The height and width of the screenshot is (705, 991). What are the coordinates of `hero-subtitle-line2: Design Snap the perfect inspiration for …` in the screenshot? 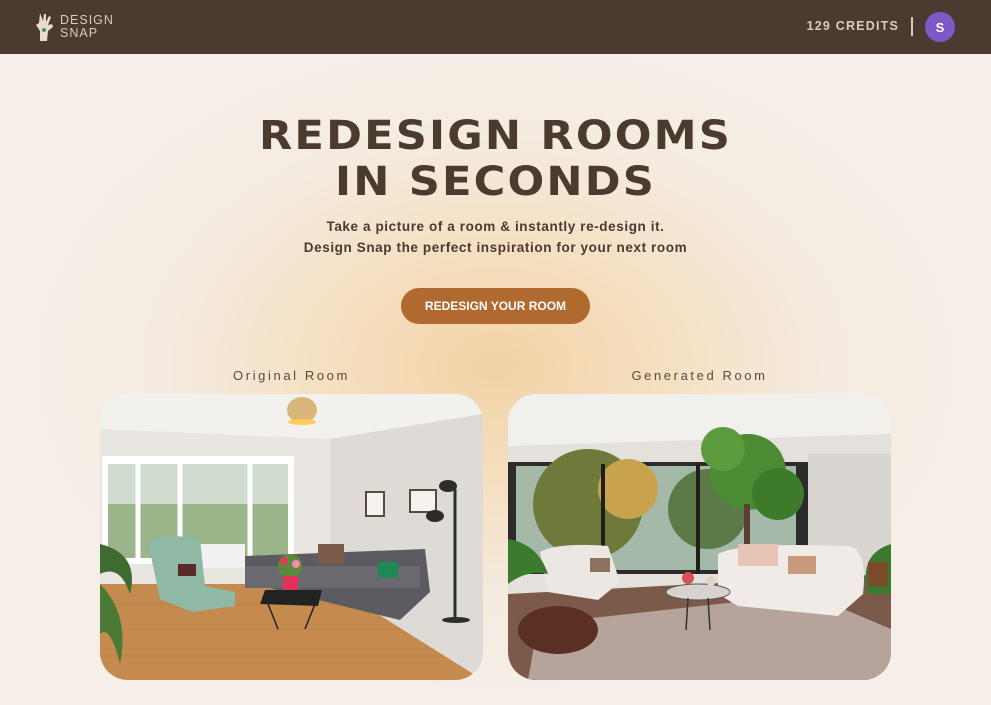 It's located at (495, 247).